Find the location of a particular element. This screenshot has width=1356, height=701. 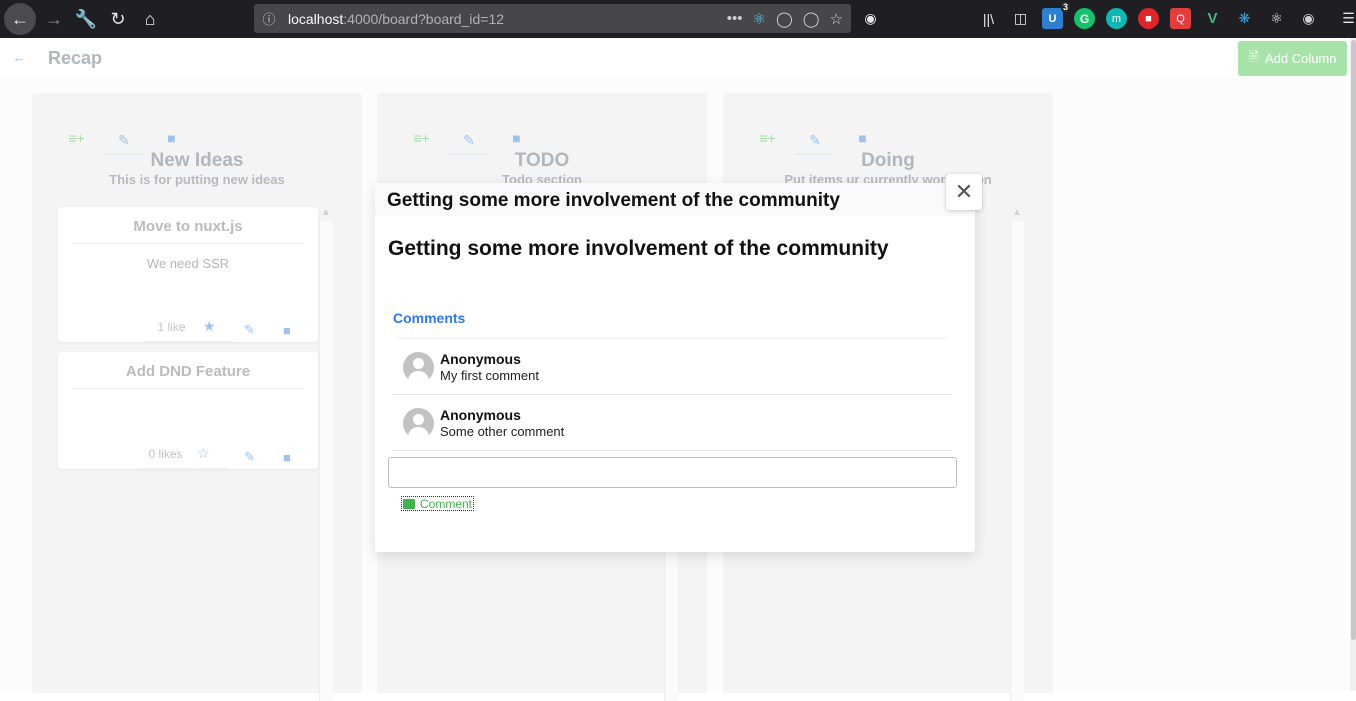

menu-icon: ☰ is located at coordinates (1347, 18).